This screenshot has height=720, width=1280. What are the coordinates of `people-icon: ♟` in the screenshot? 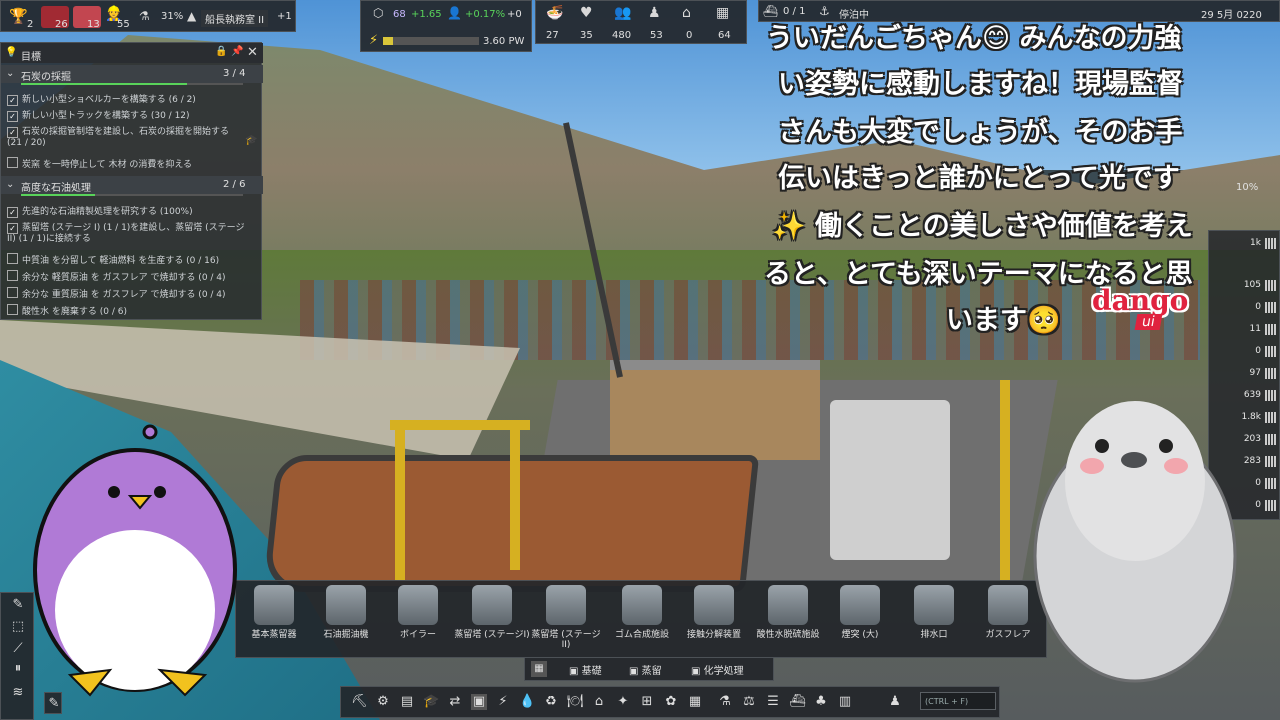 It's located at (895, 702).